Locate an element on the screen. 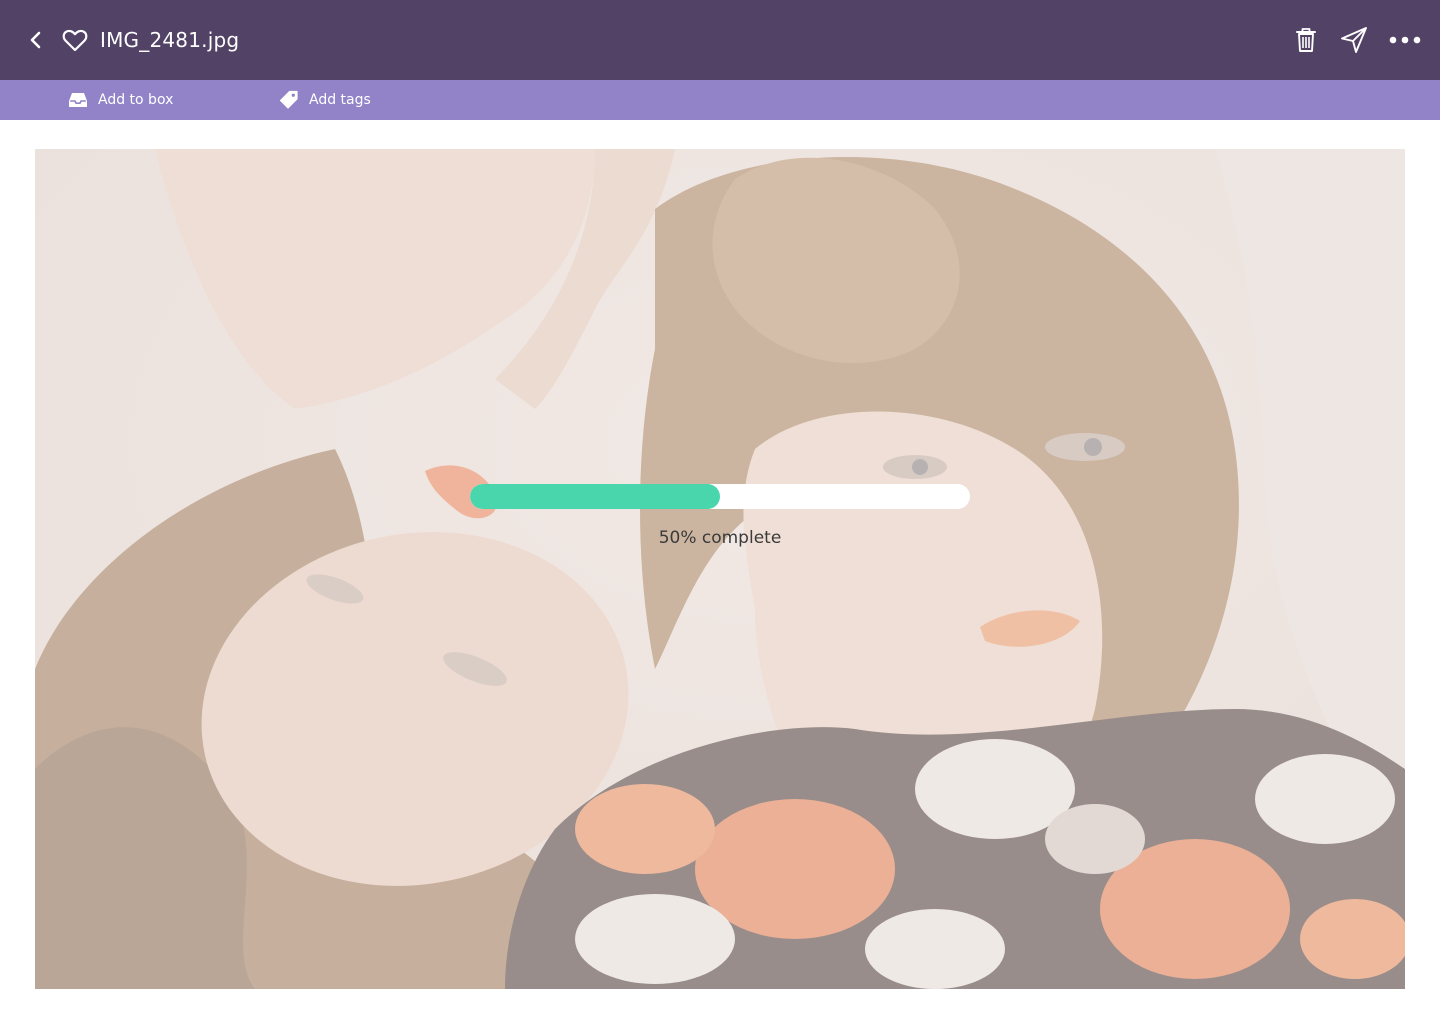 The height and width of the screenshot is (1024, 1440). chevron-left-icon is located at coordinates (35, 40).